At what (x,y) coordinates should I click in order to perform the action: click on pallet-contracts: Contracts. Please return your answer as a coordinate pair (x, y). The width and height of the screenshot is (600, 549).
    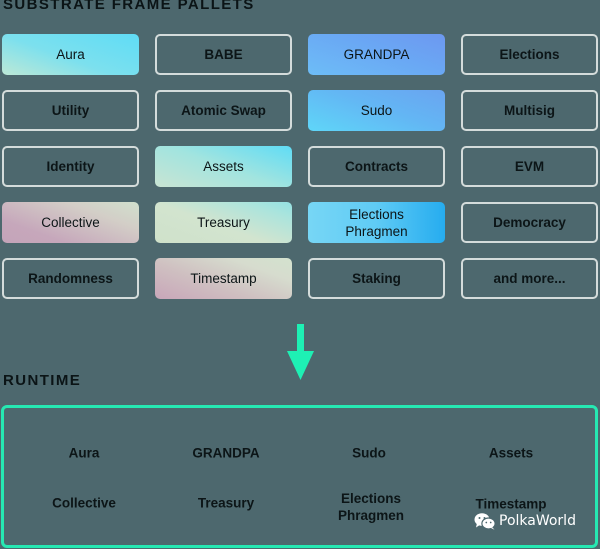
    Looking at the image, I should click on (376, 166).